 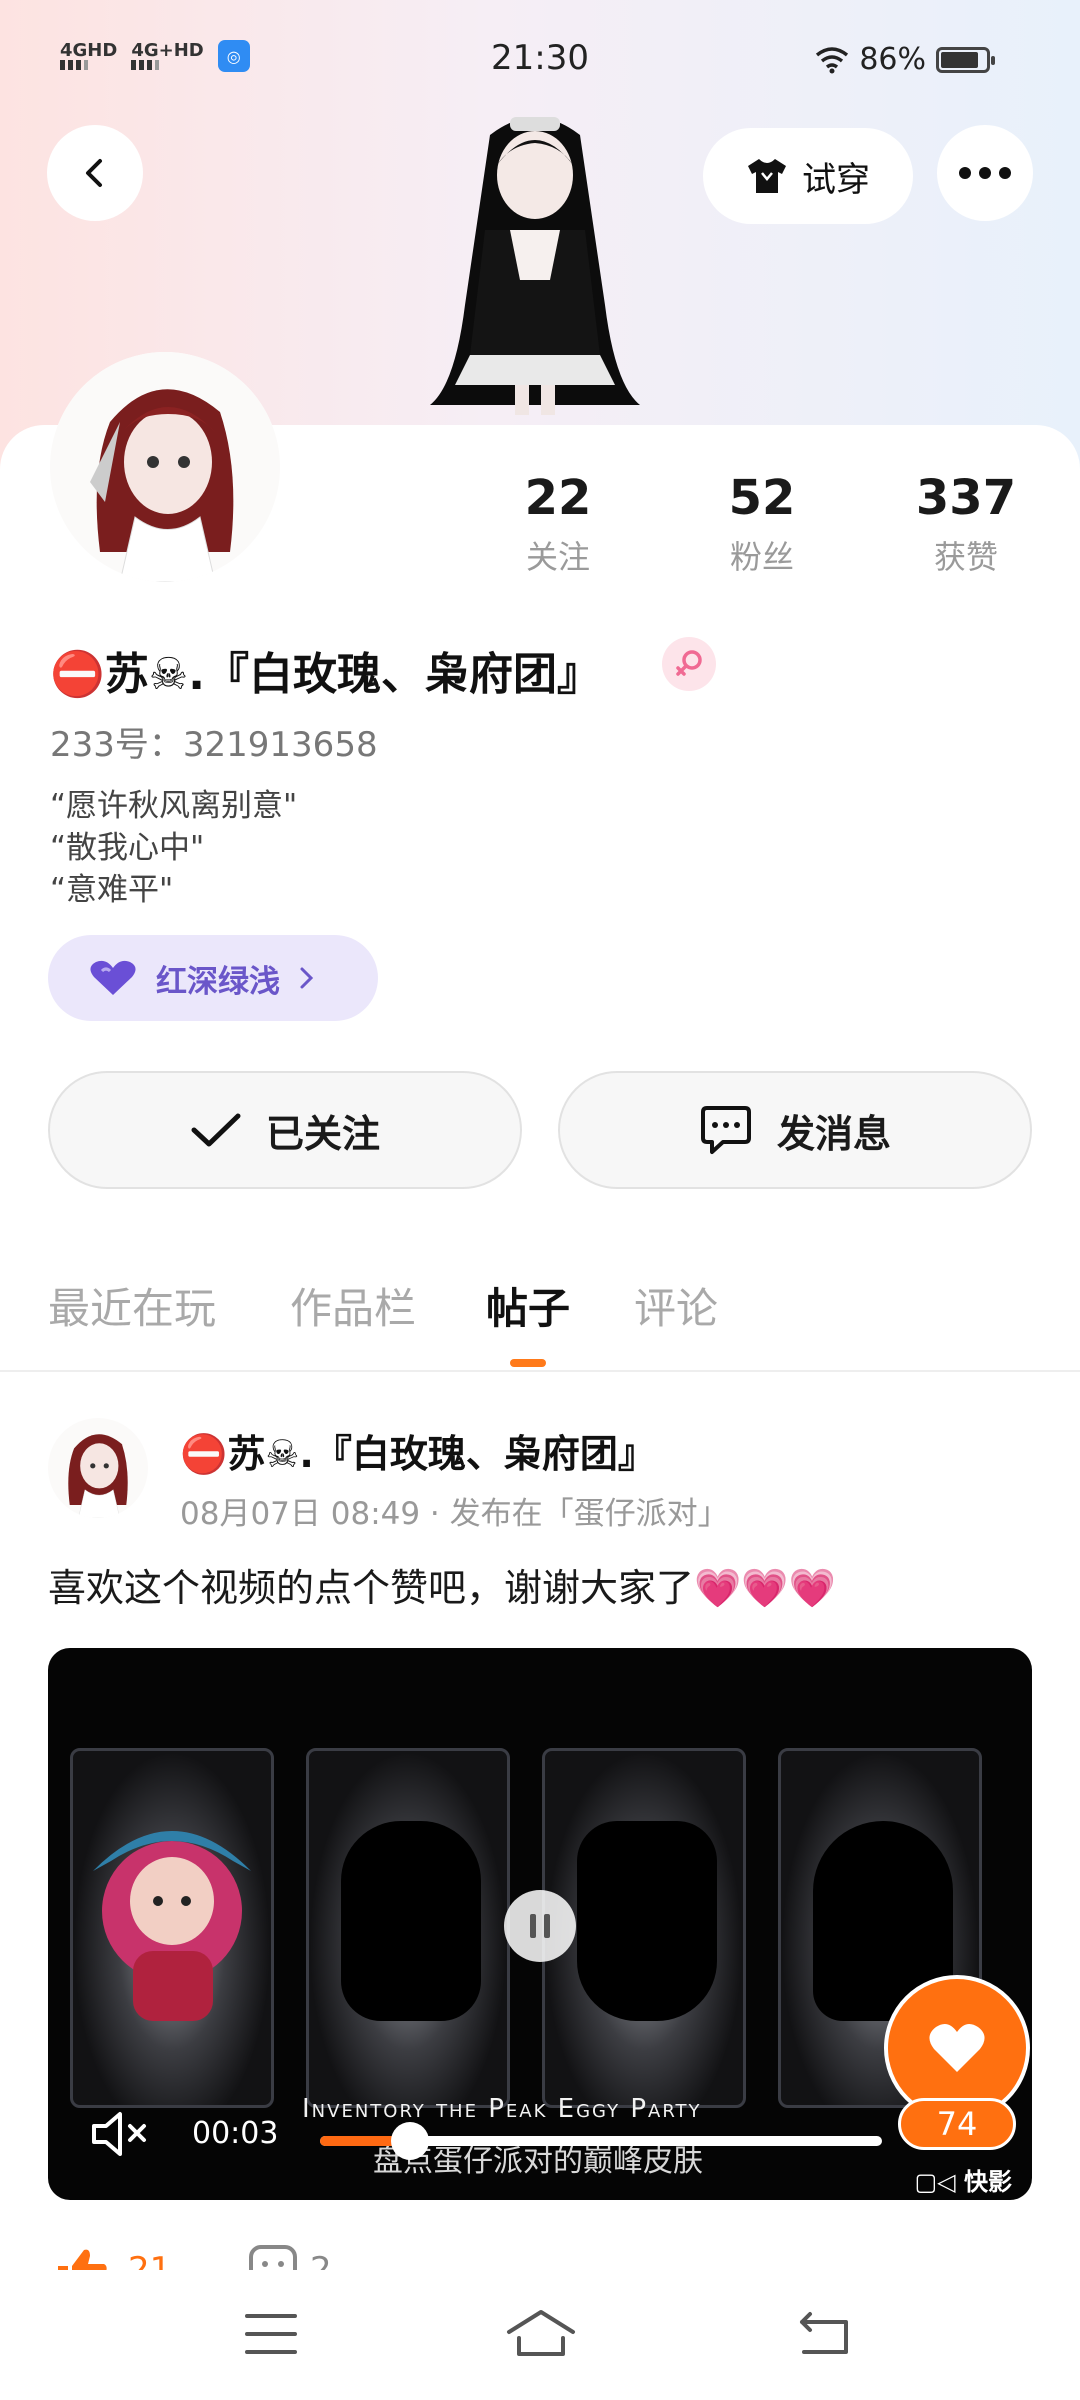 What do you see at coordinates (963, 2182) in the screenshot?
I see `kuaiying-watermark: ▢◁ 快影` at bounding box center [963, 2182].